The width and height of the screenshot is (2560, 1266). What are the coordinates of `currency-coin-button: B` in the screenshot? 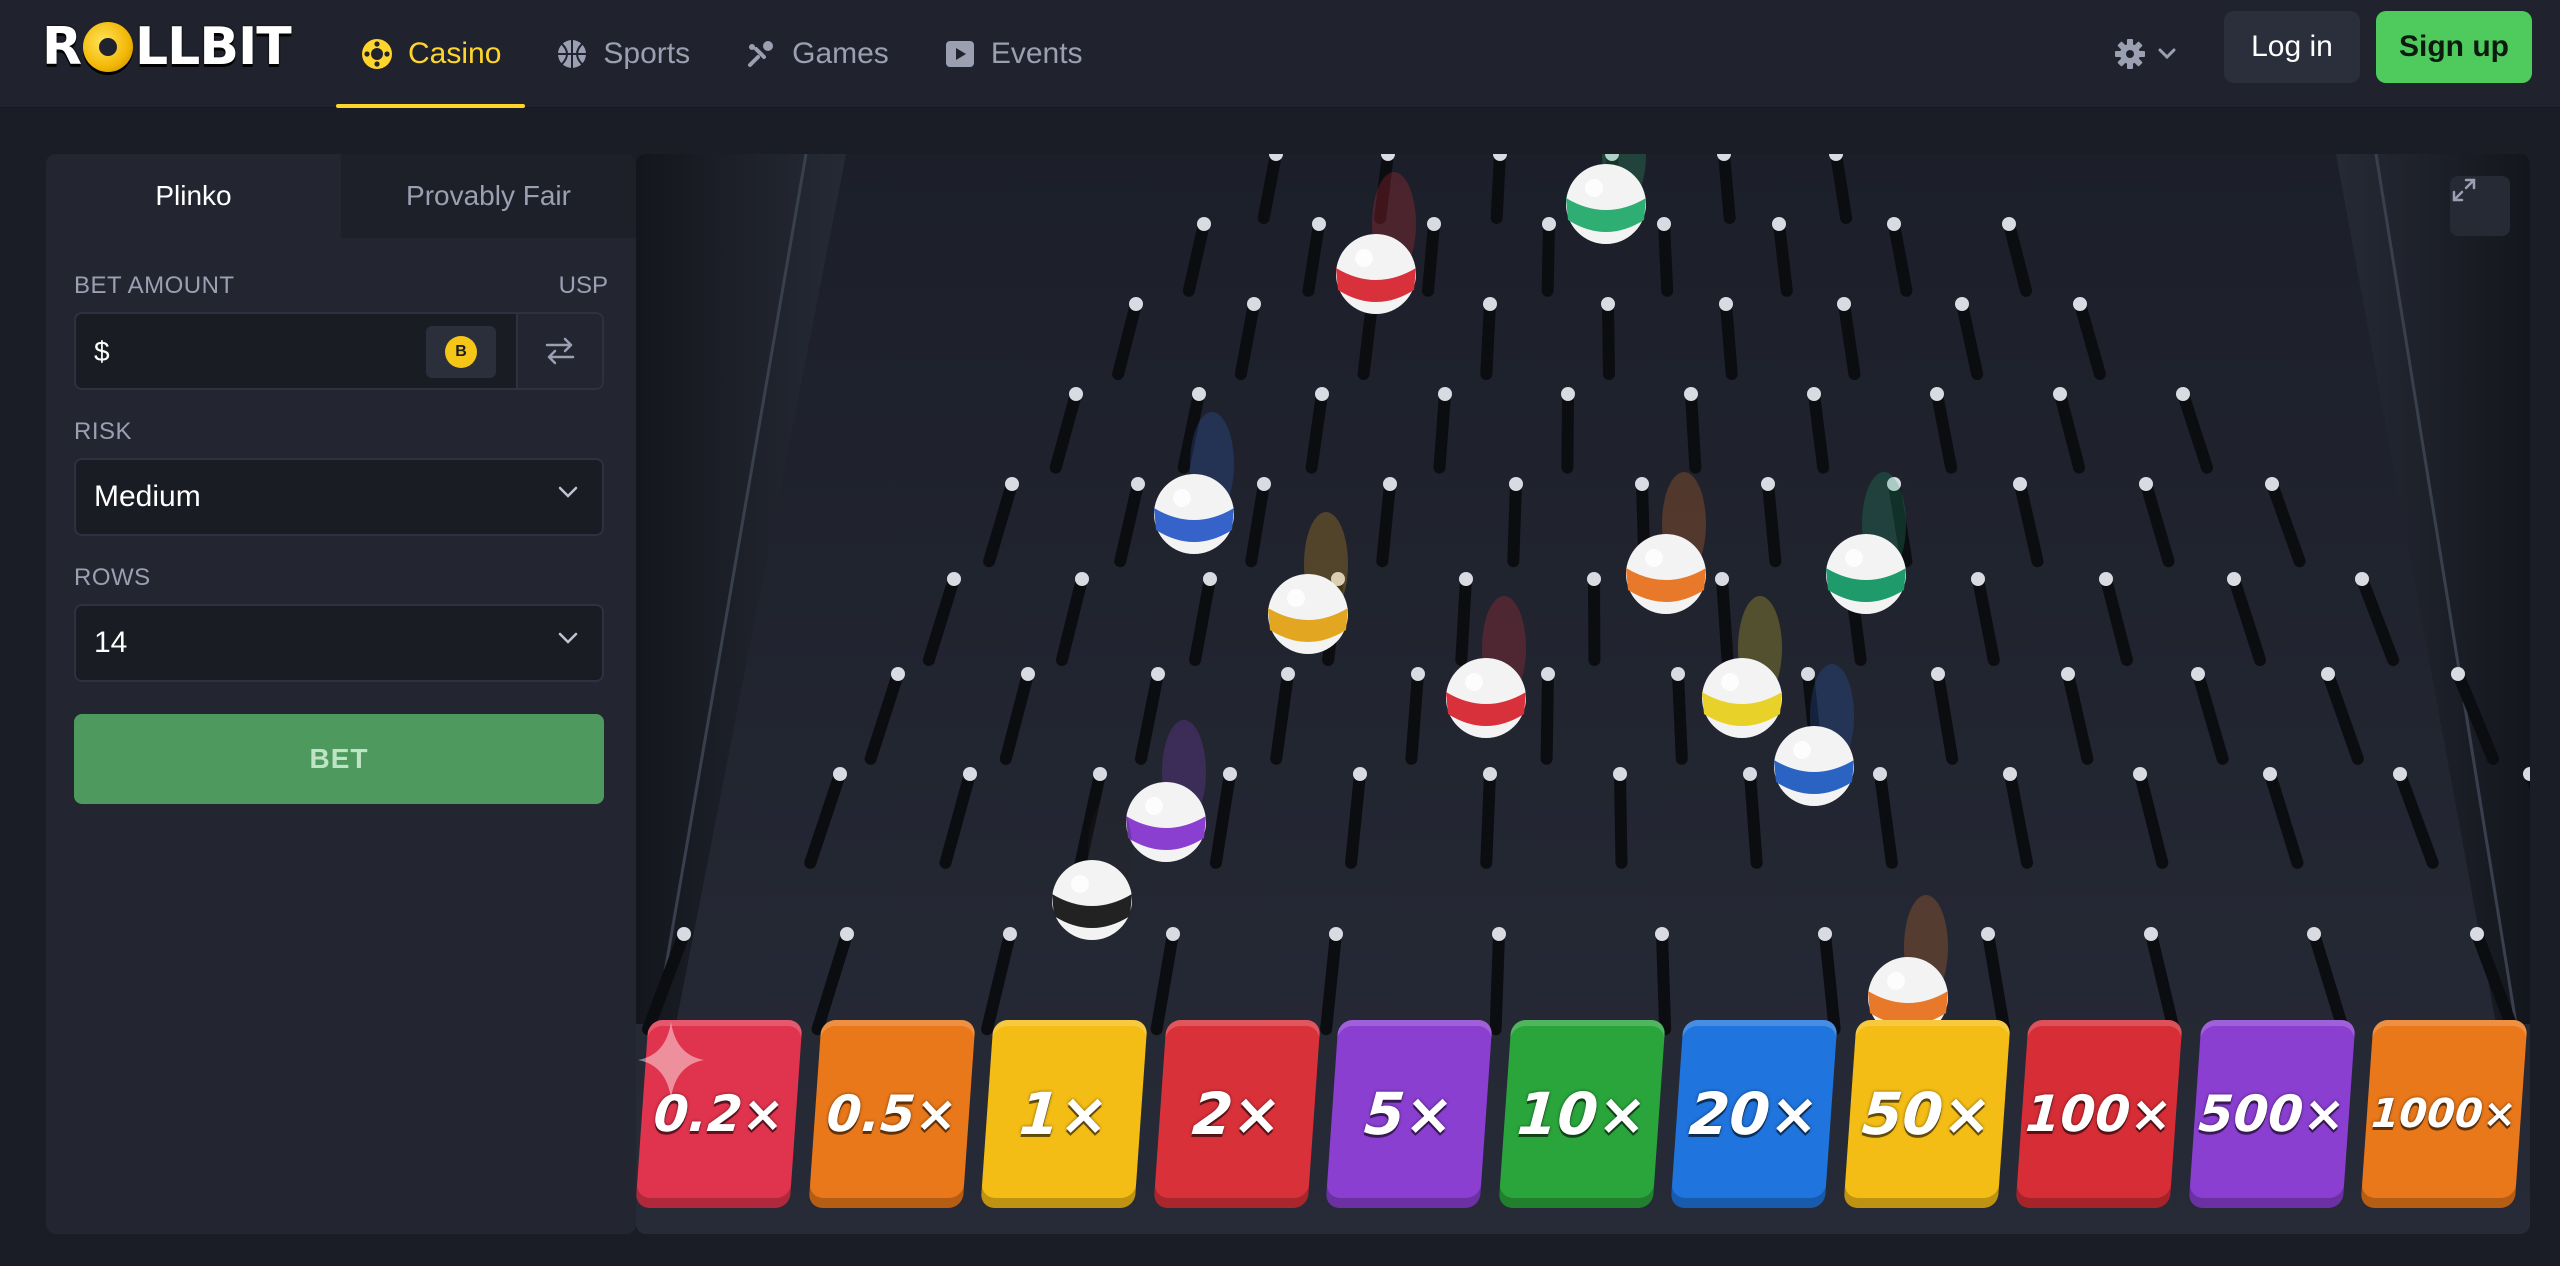 It's located at (461, 352).